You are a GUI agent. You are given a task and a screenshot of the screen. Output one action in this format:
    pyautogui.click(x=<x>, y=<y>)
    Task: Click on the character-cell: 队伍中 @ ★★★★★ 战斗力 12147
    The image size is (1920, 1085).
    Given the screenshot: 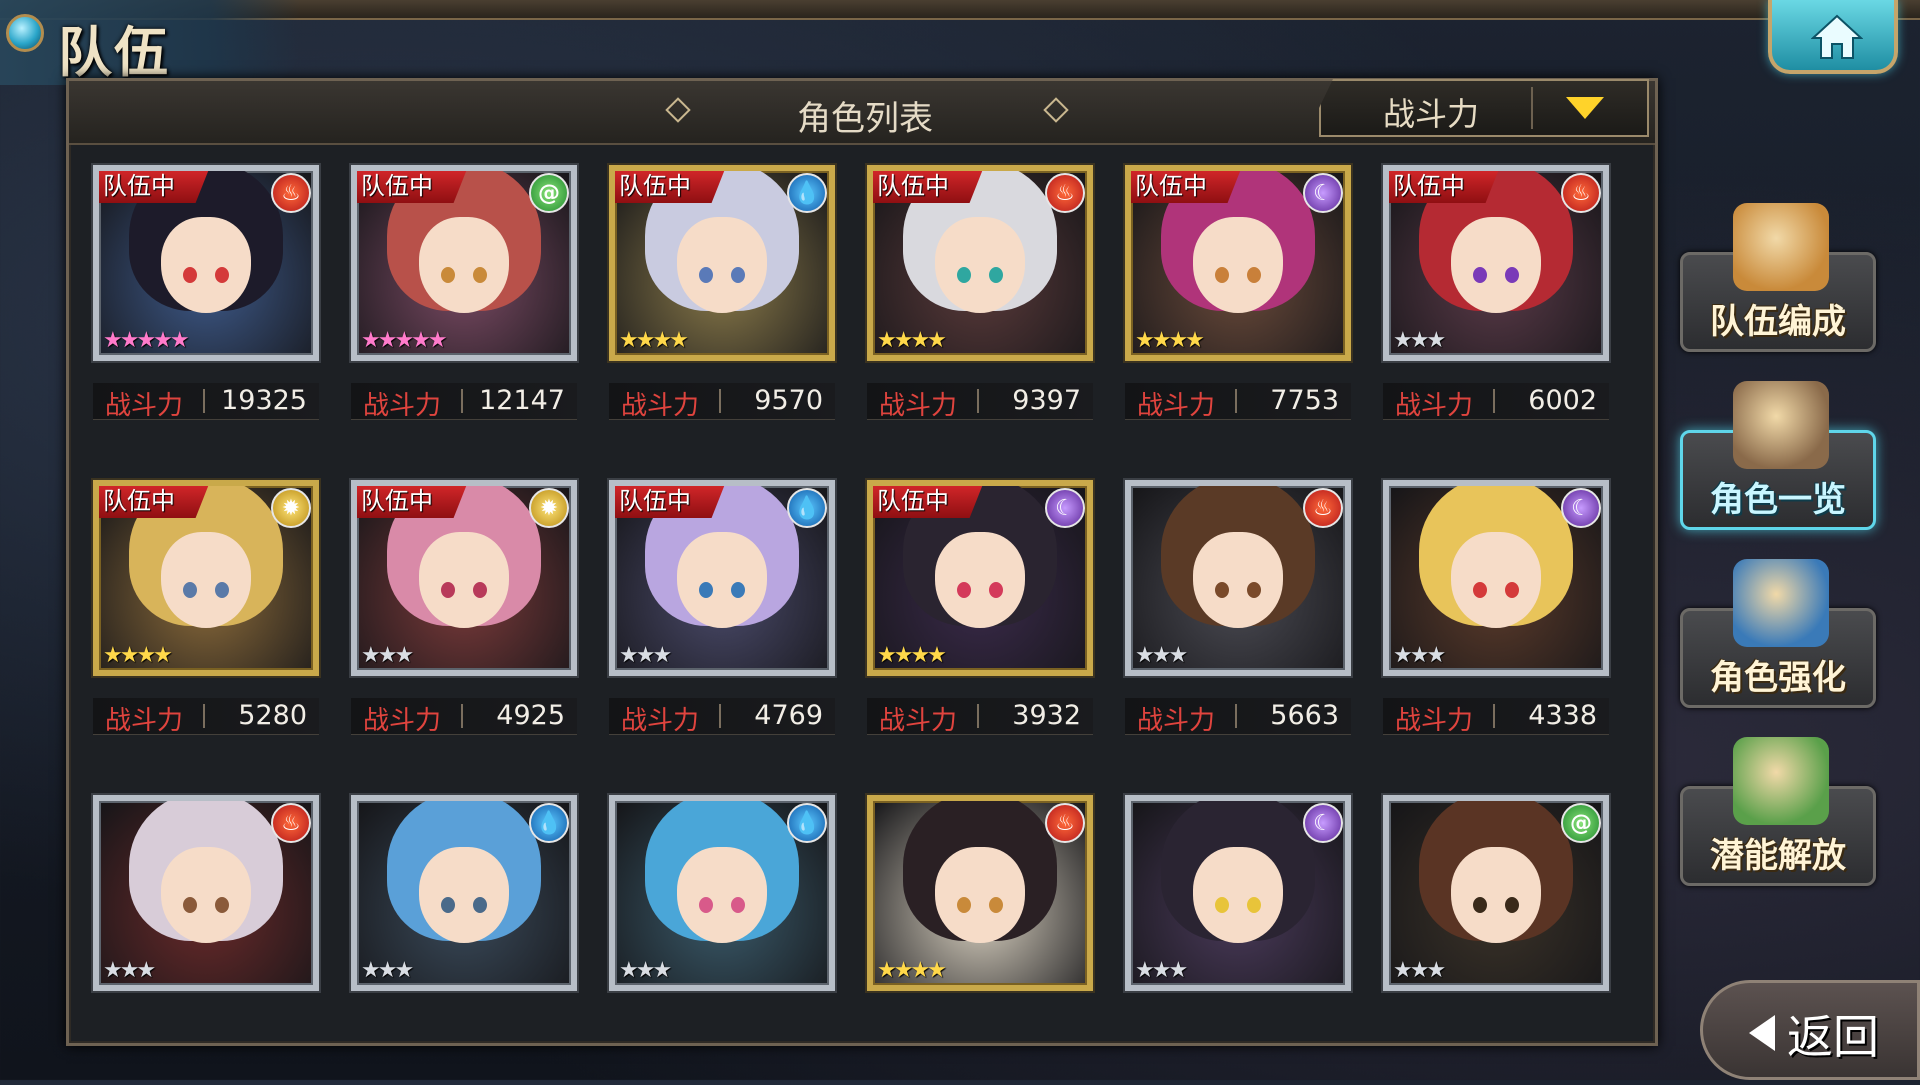 What is the action you would take?
    pyautogui.click(x=464, y=310)
    